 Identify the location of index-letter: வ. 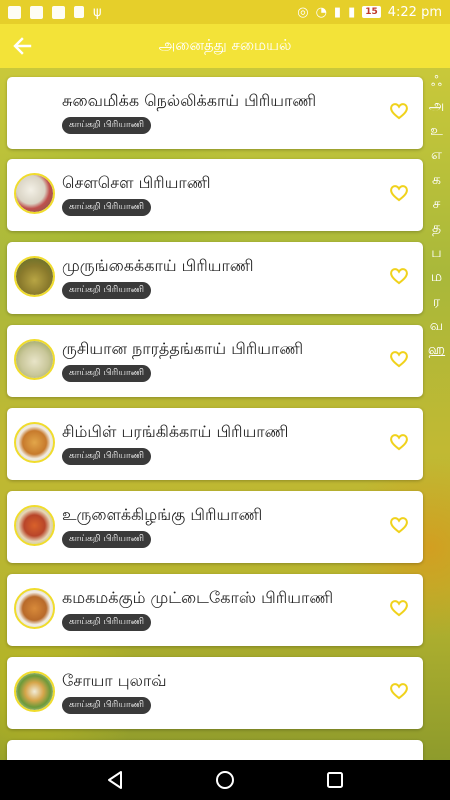
(436, 326).